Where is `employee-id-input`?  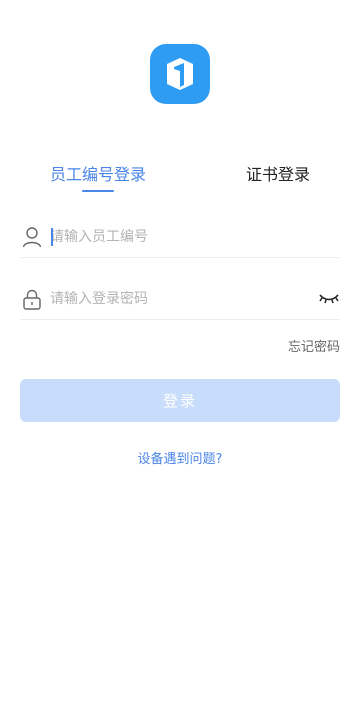
employee-id-input is located at coordinates (180, 237).